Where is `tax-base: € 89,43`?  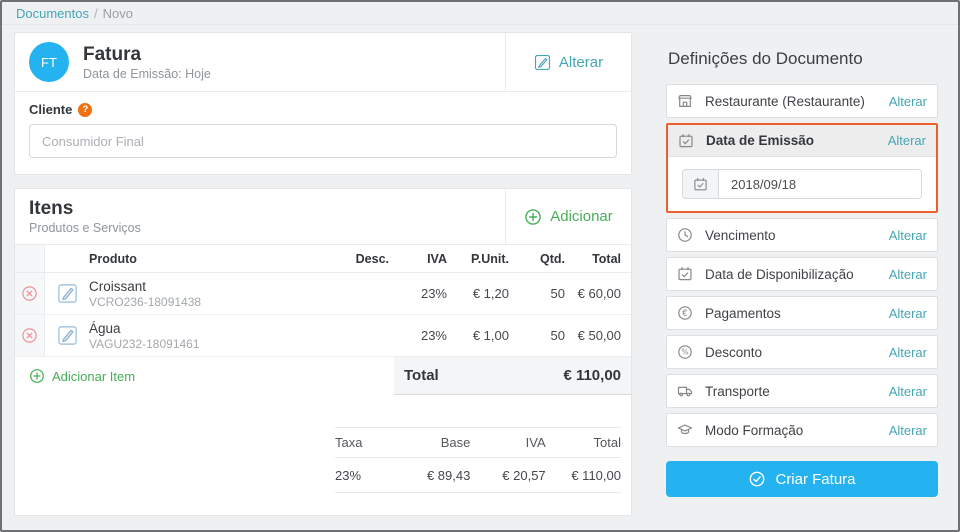 tax-base: € 89,43 is located at coordinates (448, 475).